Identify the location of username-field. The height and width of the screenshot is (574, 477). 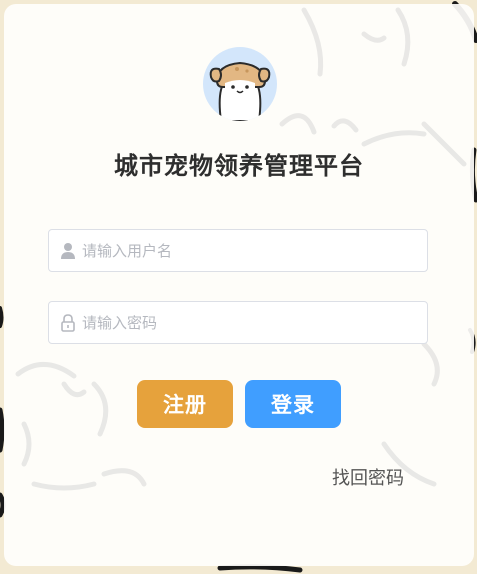
(238, 250).